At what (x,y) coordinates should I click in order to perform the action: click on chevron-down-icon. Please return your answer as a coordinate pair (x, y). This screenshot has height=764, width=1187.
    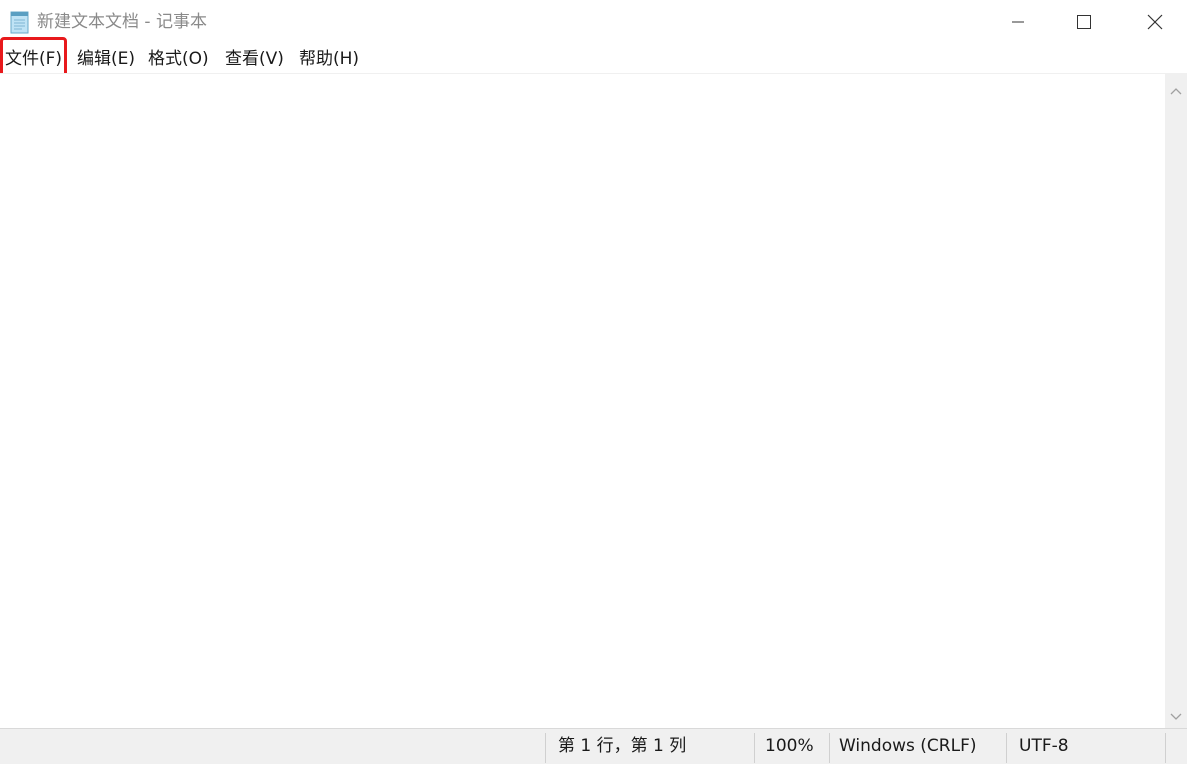
    Looking at the image, I should click on (1176, 715).